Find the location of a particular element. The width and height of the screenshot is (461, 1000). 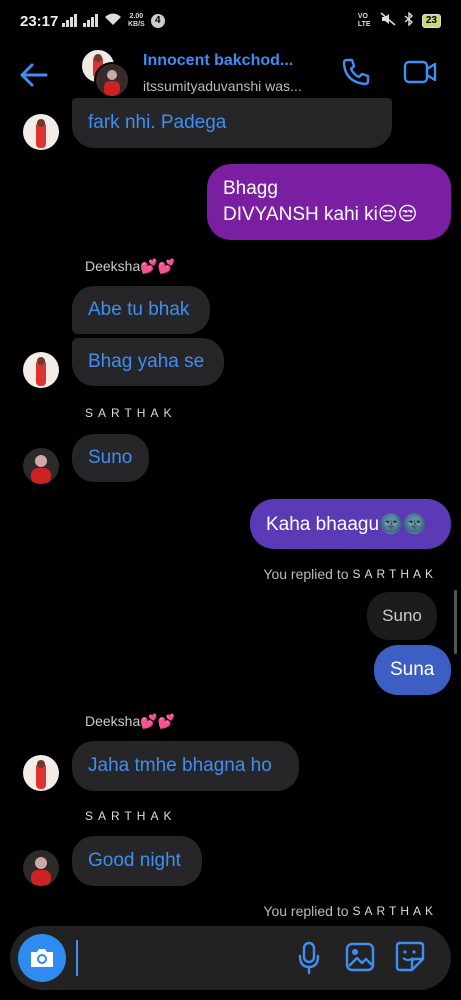

message-text: Kaha bhaagu🌚🌚 is located at coordinates (346, 524).